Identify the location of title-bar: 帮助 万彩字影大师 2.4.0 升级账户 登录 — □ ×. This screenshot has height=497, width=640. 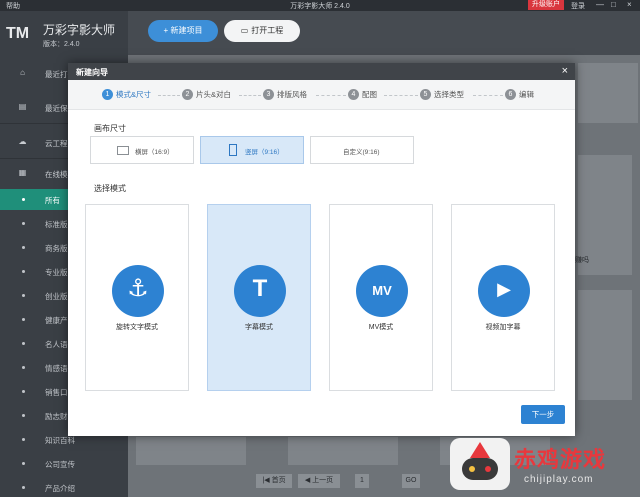
(320, 5).